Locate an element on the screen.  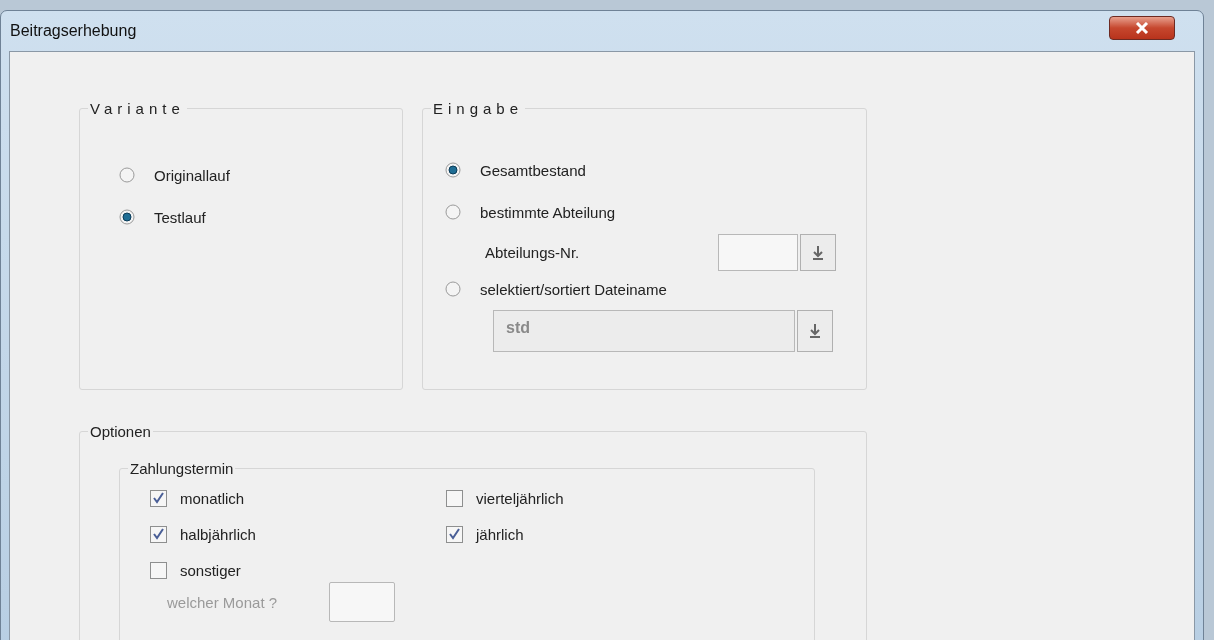
checkbox-label: sonstiger is located at coordinates (210, 570).